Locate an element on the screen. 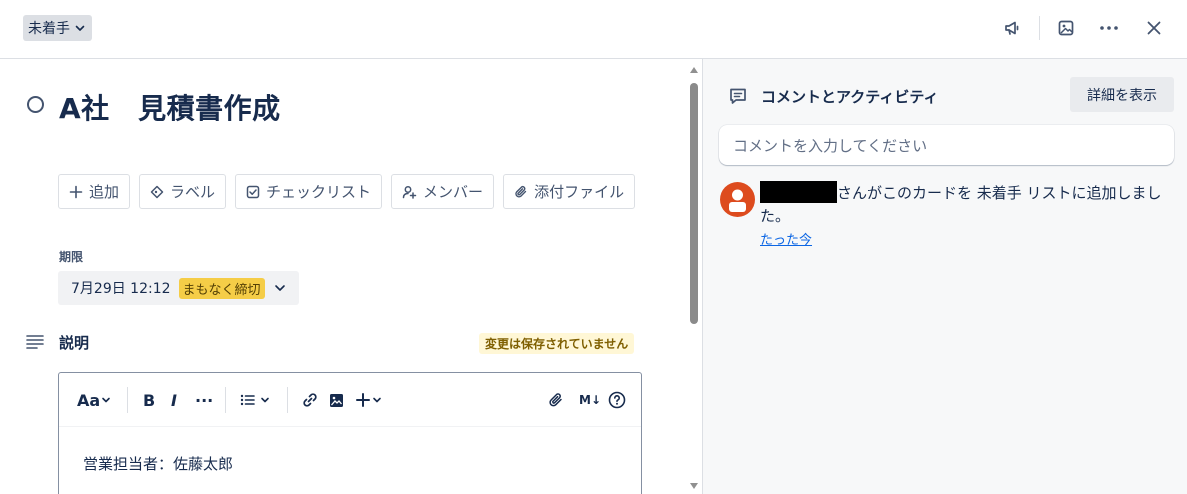 The image size is (1187, 494). header-divider is located at coordinates (1039, 28).